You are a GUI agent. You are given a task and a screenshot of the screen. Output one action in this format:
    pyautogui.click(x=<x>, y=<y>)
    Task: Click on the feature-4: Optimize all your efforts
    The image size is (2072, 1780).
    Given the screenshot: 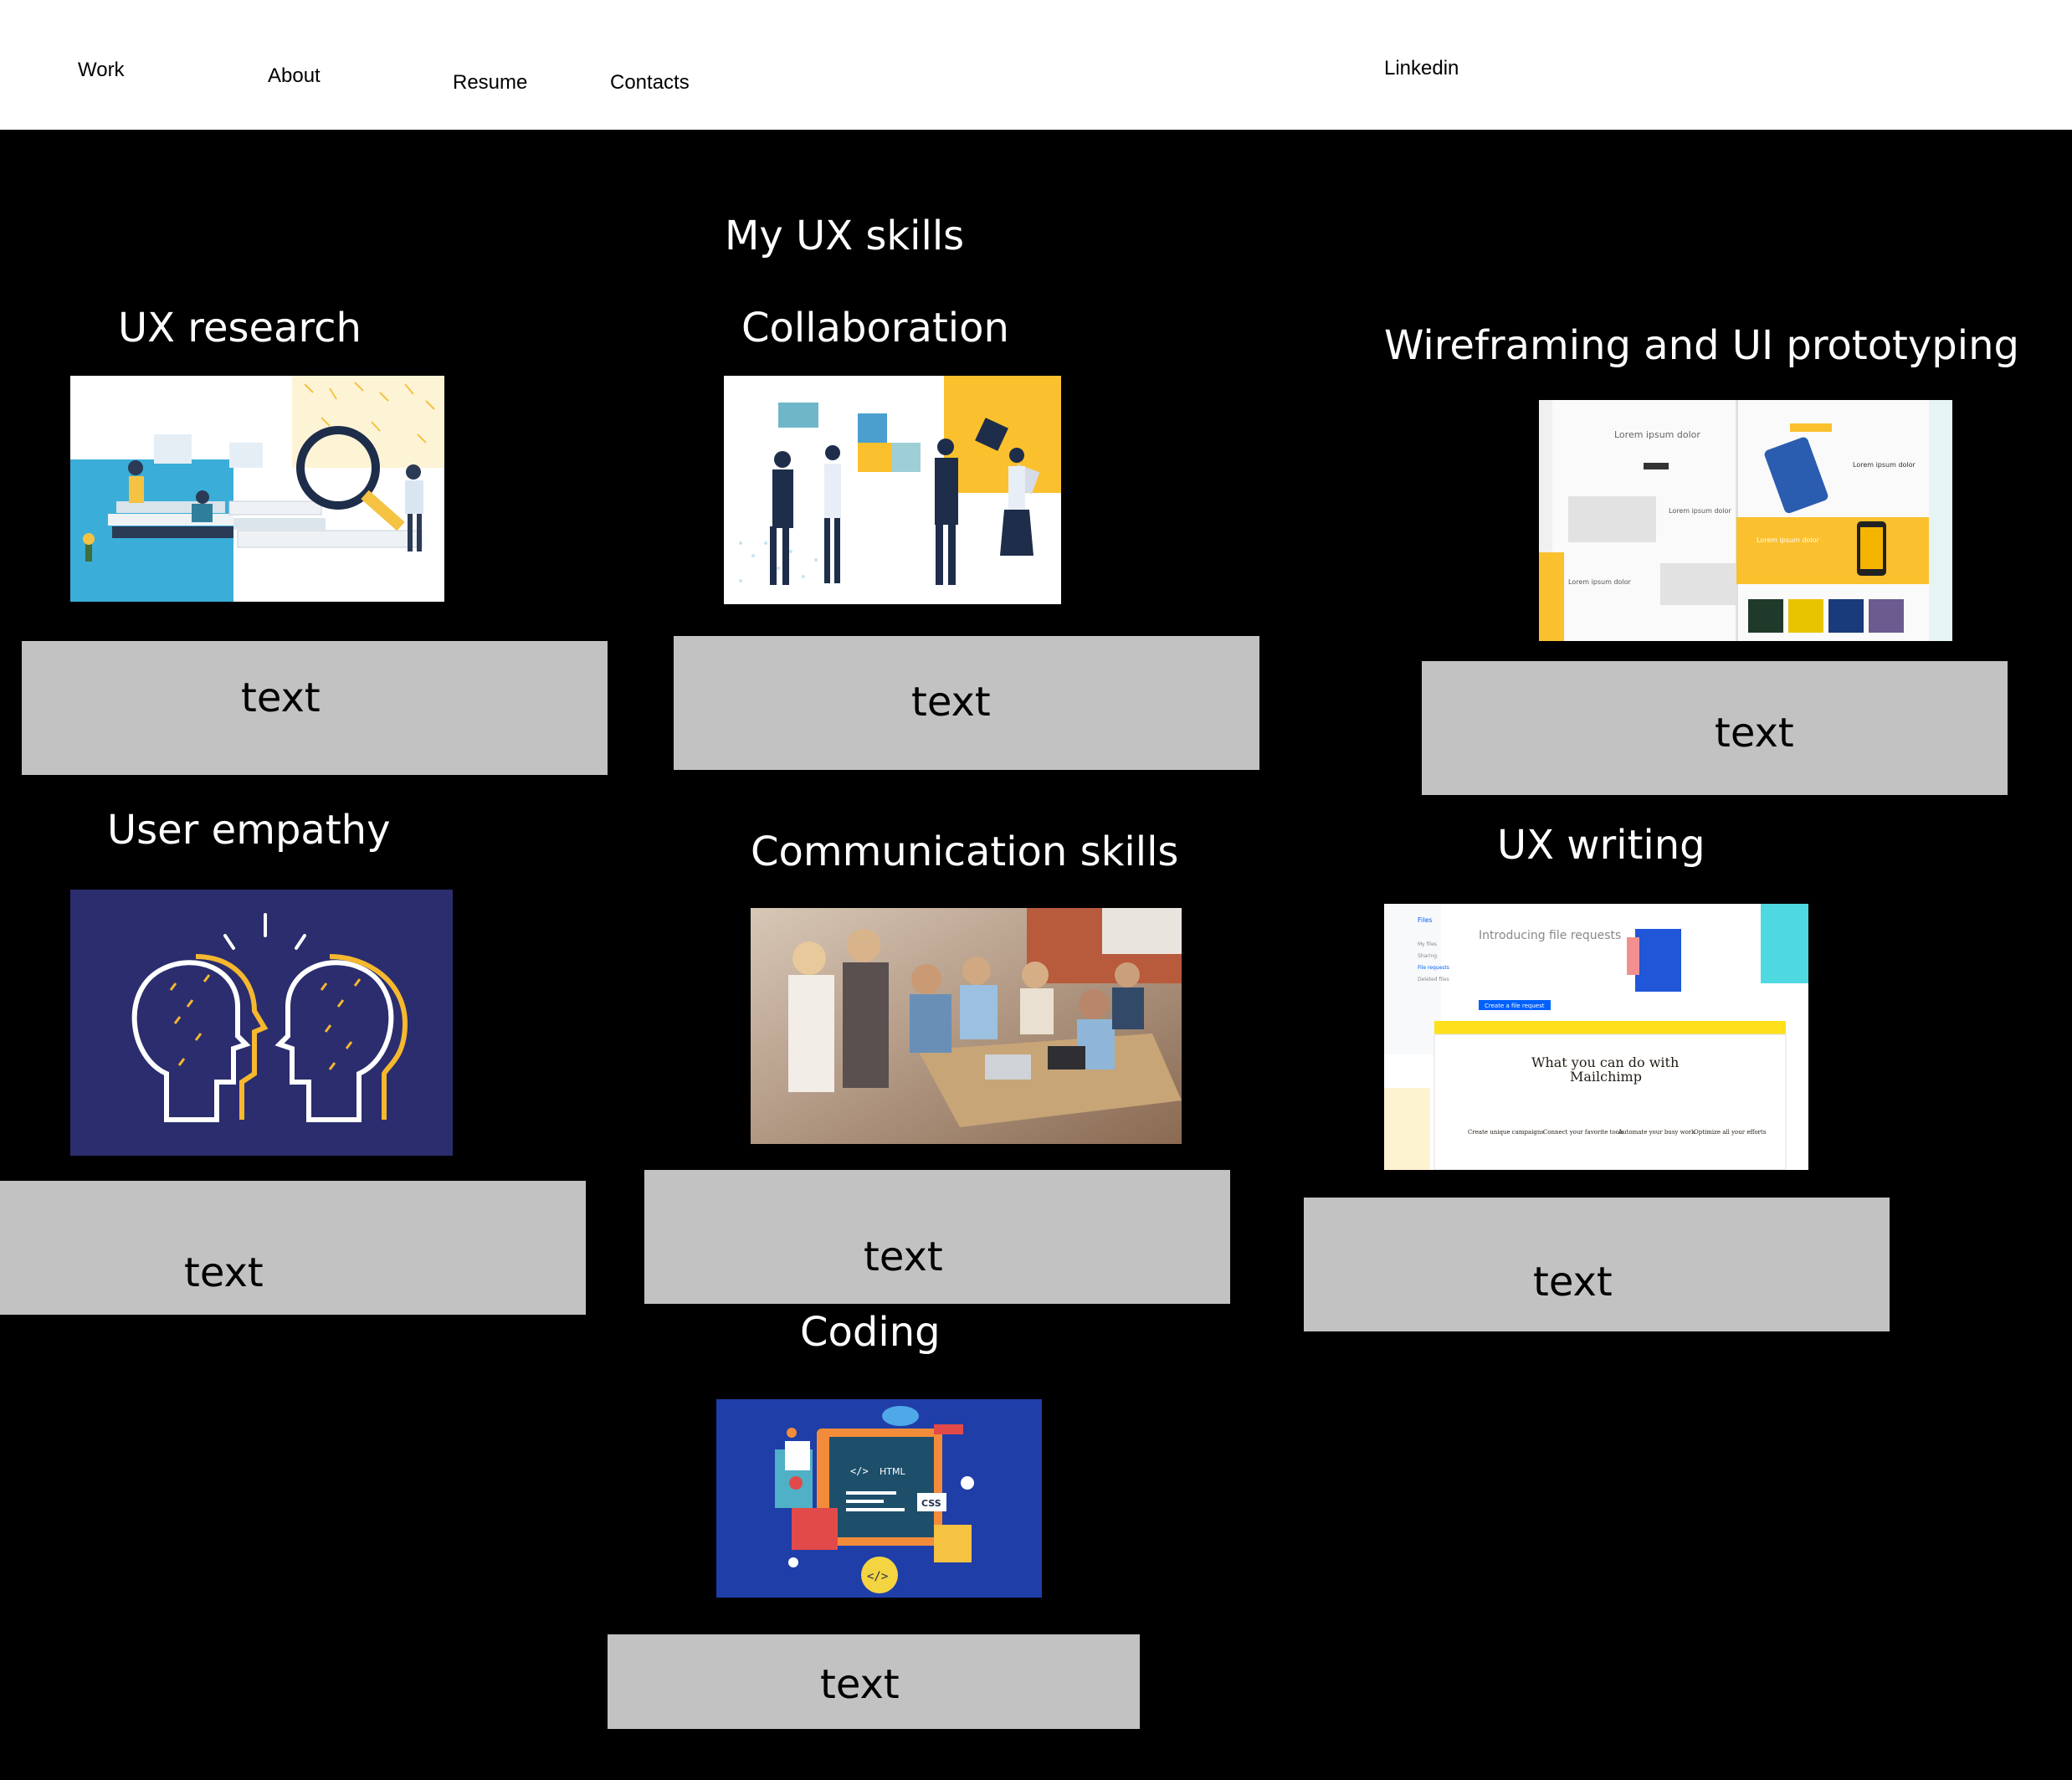 What is the action you would take?
    pyautogui.click(x=1730, y=1132)
    